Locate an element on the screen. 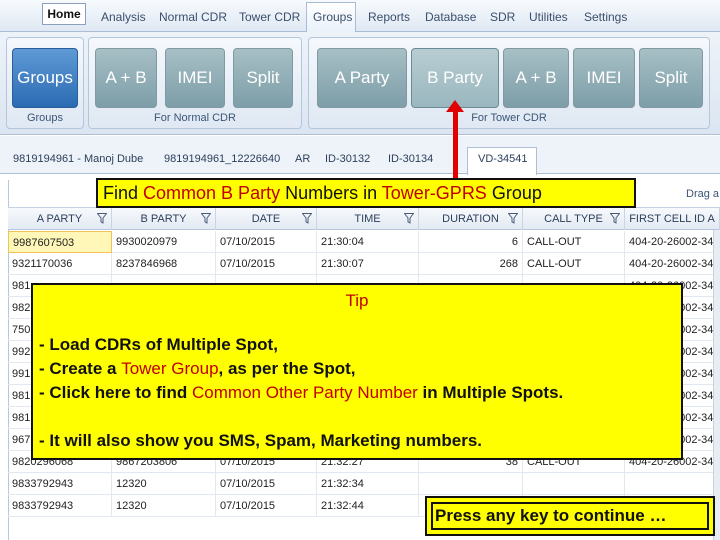  title-highlight: Common B Party is located at coordinates (212, 193).